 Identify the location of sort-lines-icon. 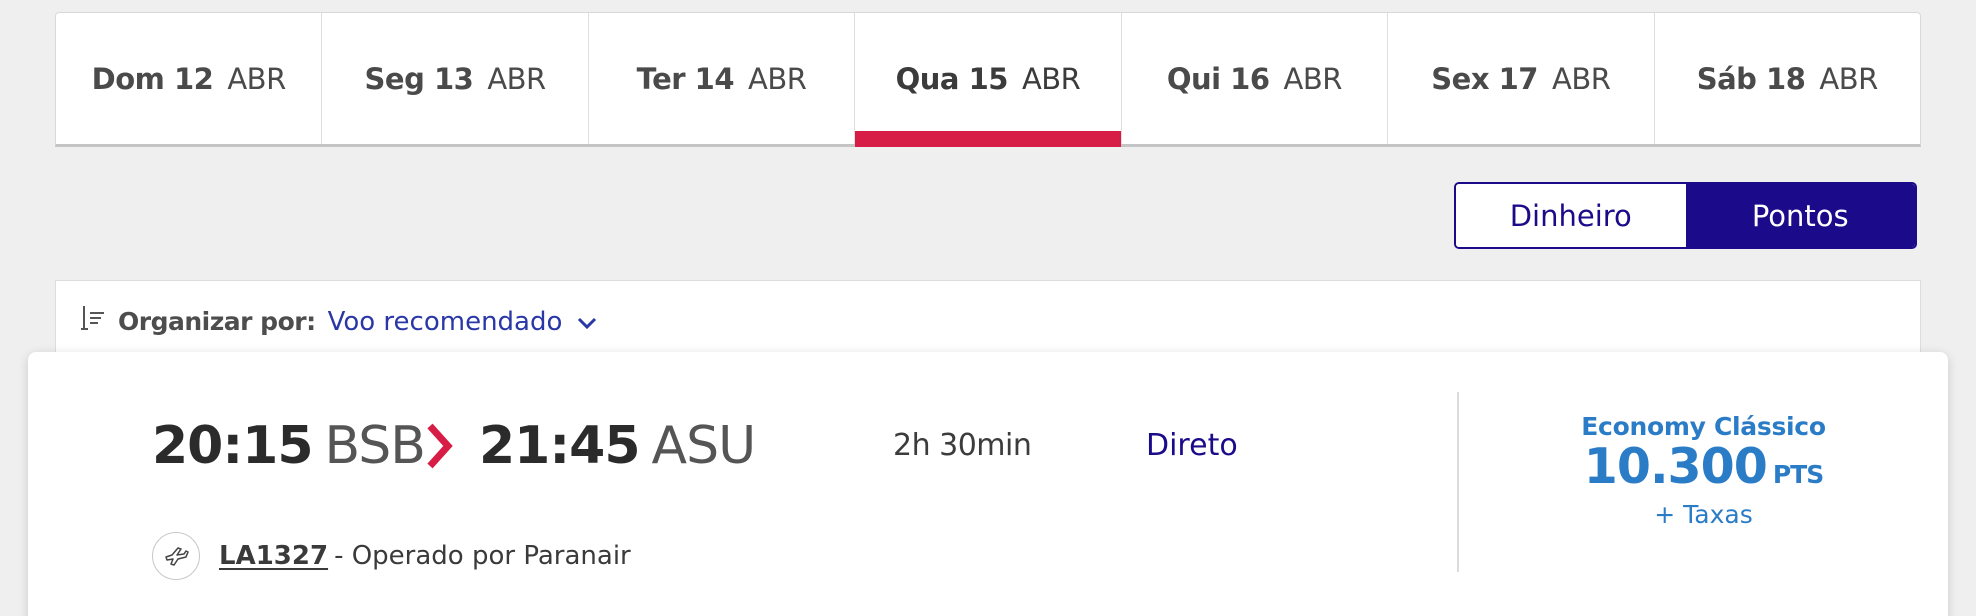
(92, 317).